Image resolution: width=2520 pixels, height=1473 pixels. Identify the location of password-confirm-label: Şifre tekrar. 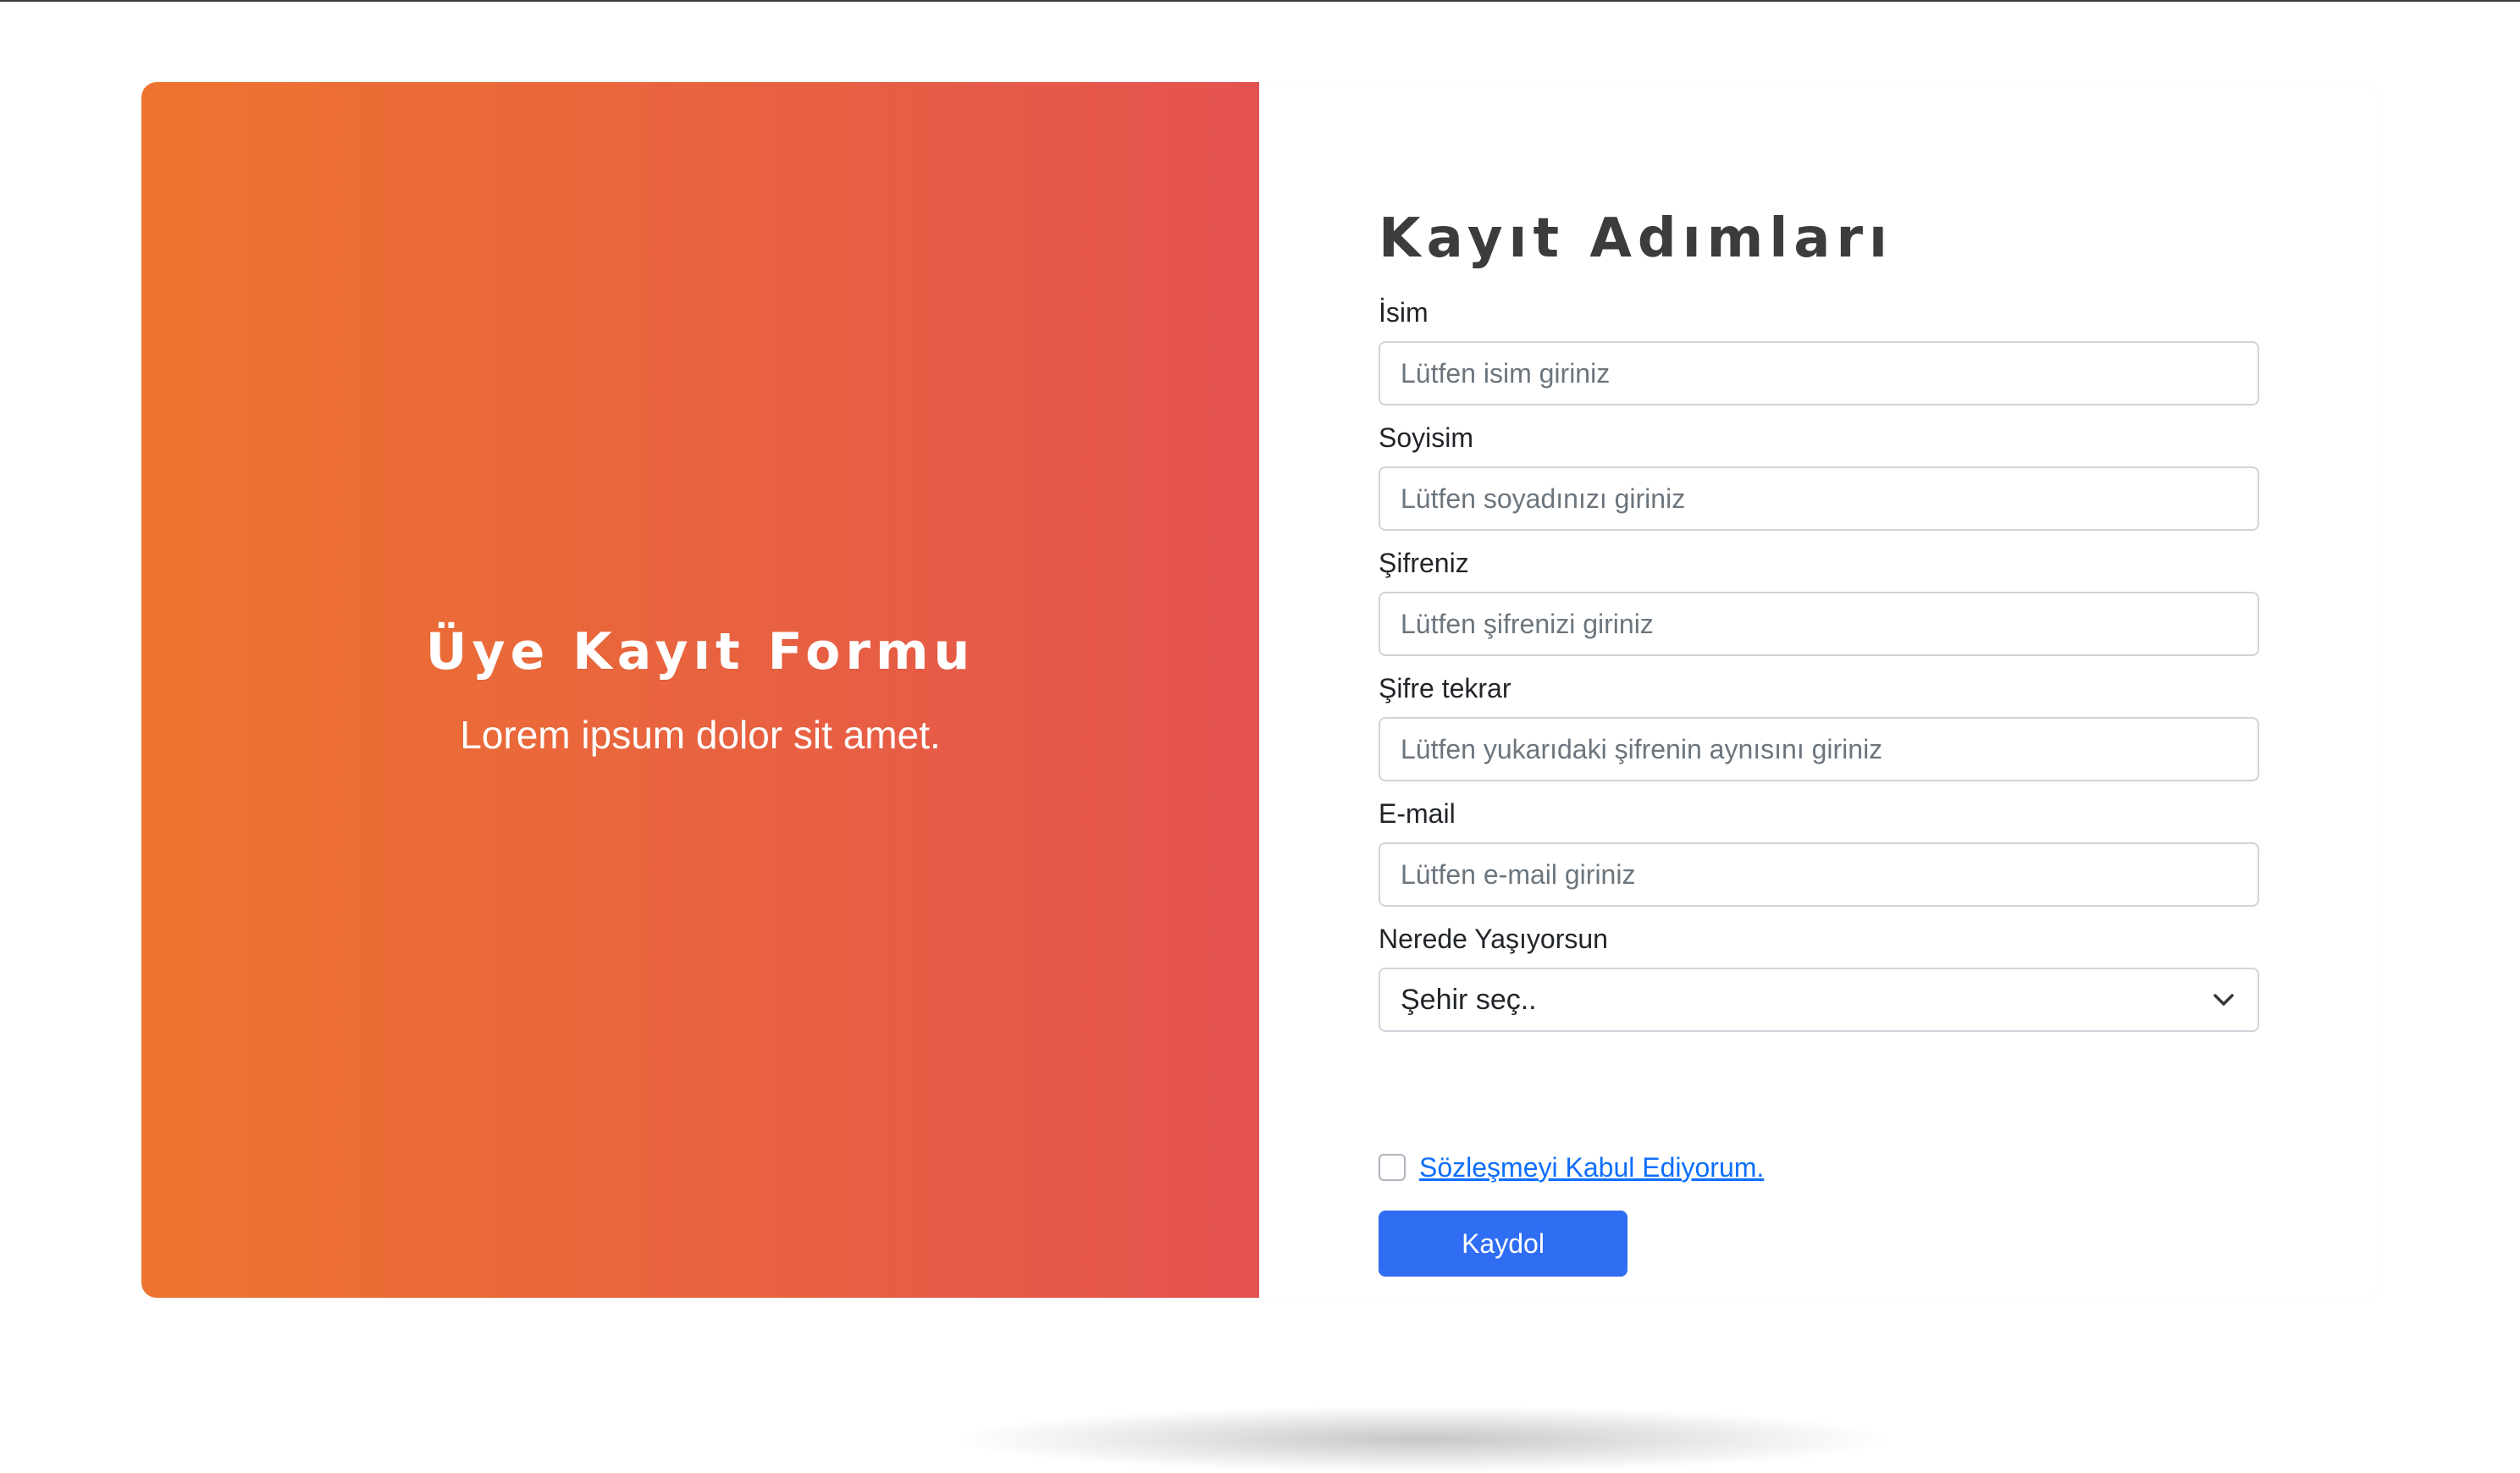
(1445, 688).